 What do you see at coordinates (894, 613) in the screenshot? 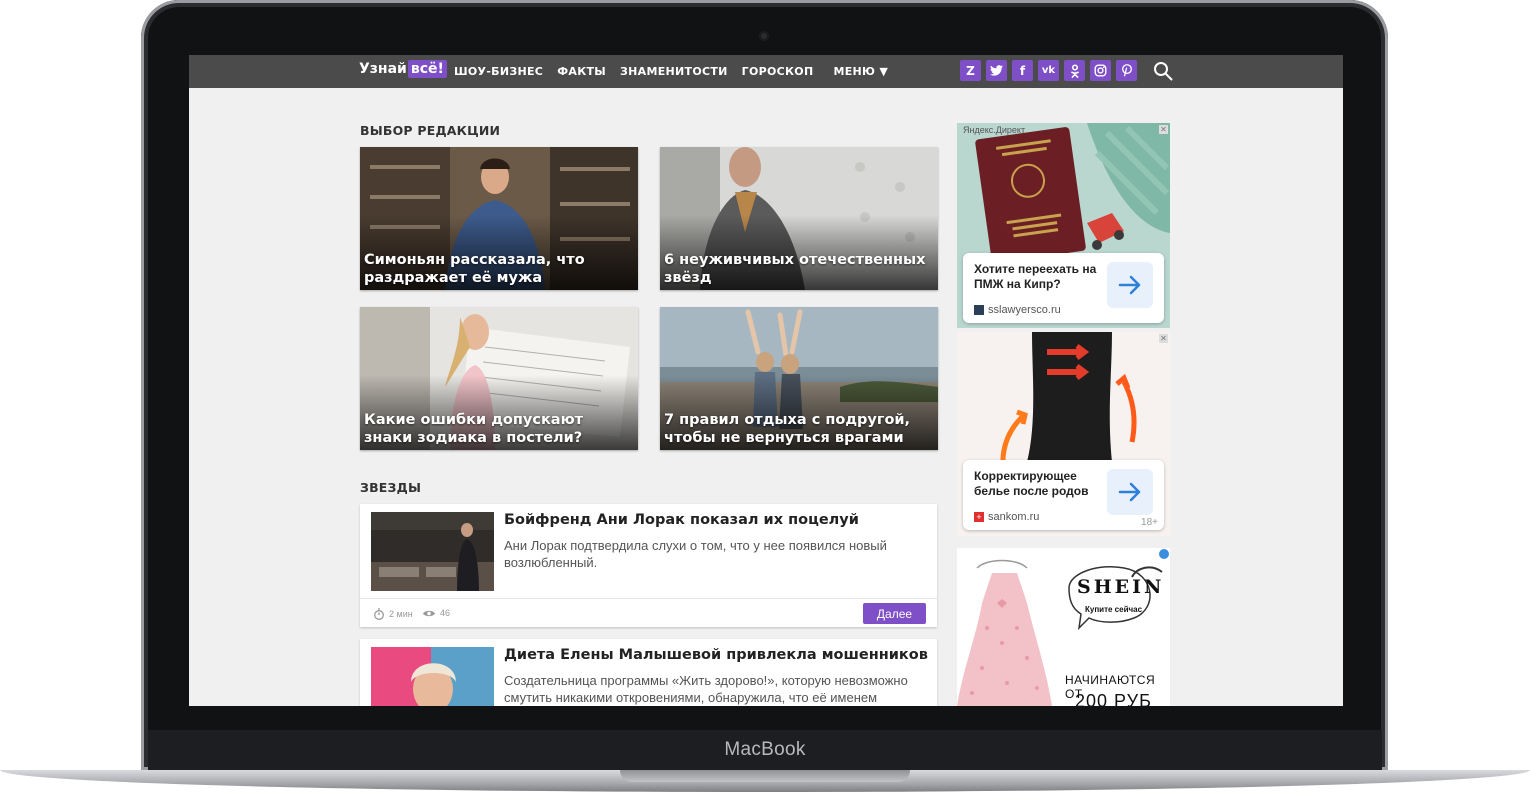
I see `more-button: Далее` at bounding box center [894, 613].